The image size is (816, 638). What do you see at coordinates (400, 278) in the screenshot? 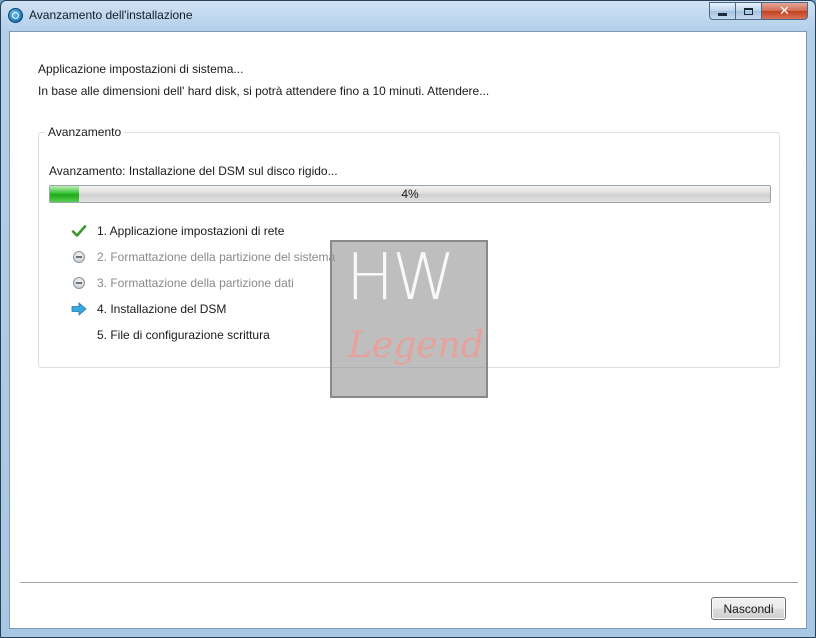
I see `watermark-hw: HW` at bounding box center [400, 278].